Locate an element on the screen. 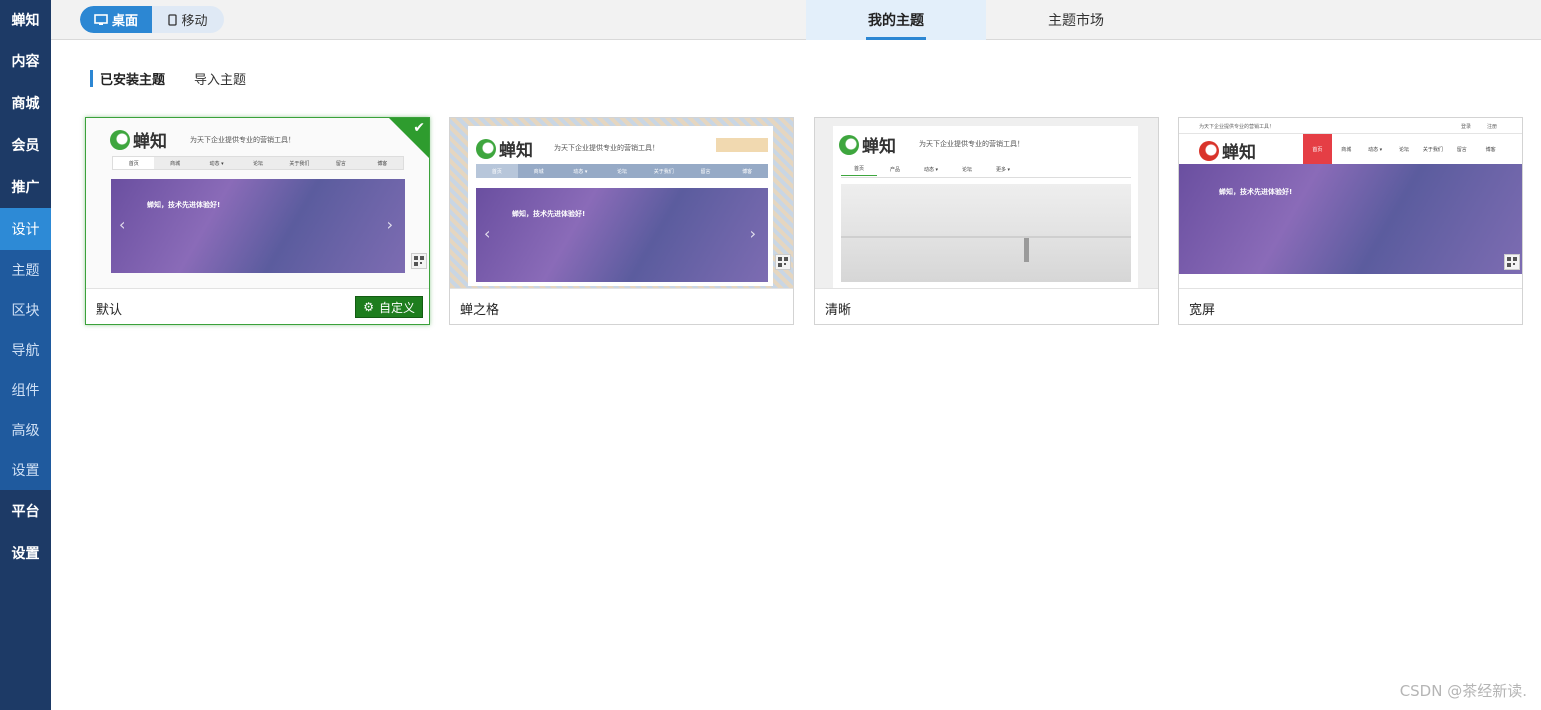 The width and height of the screenshot is (1541, 710). preview-divider is located at coordinates (986, 177).